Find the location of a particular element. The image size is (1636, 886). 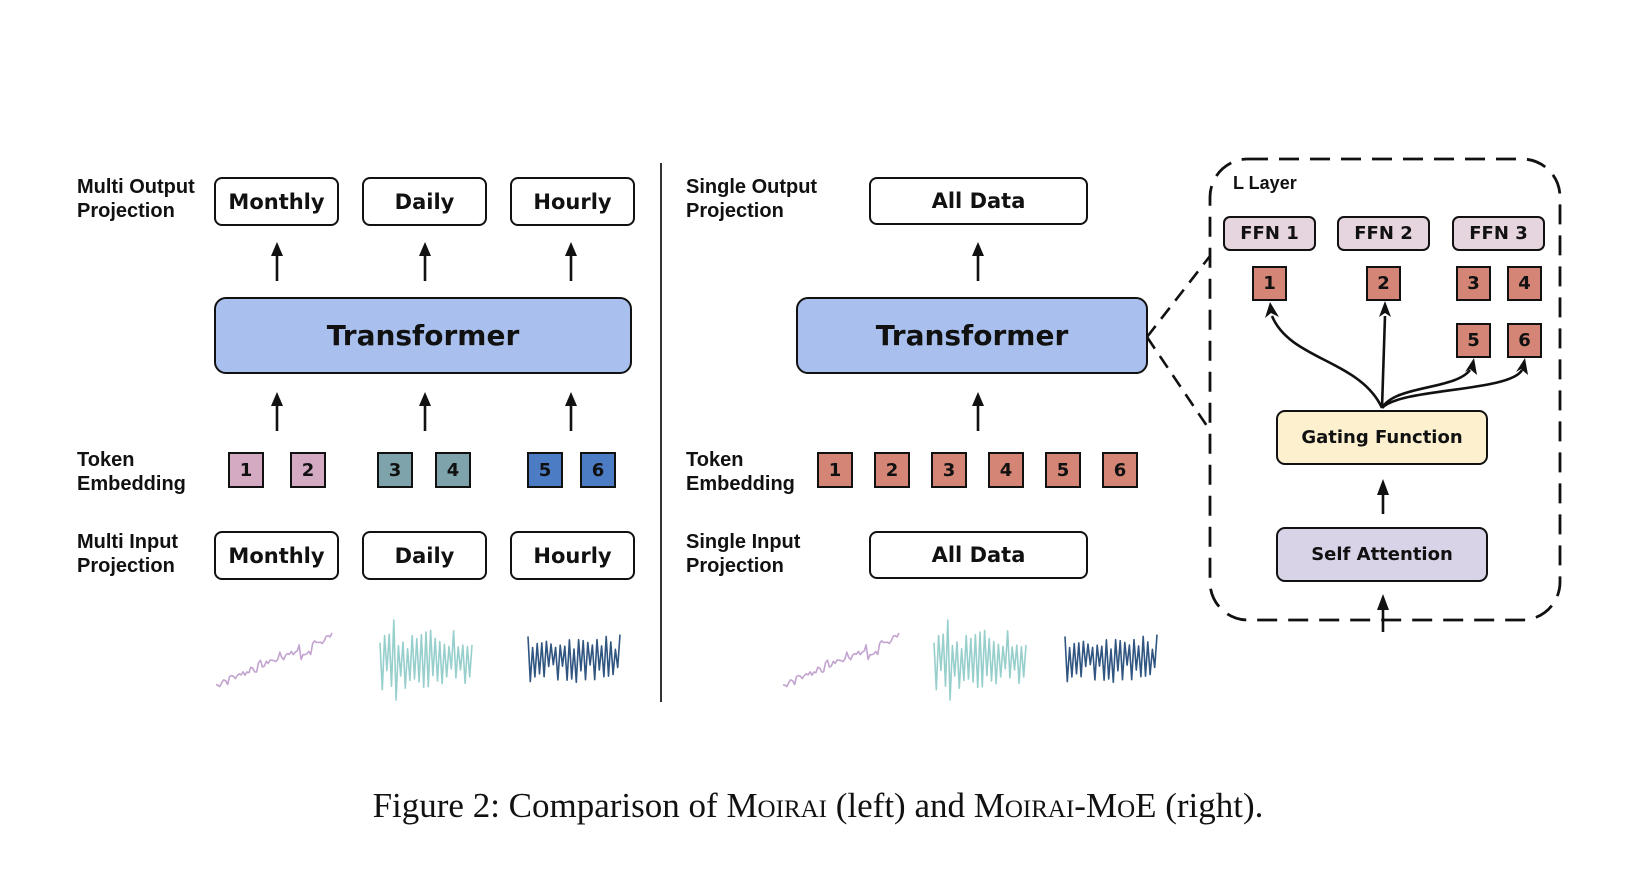

token-embedding-label-right: Token Embedding is located at coordinates (740, 472).